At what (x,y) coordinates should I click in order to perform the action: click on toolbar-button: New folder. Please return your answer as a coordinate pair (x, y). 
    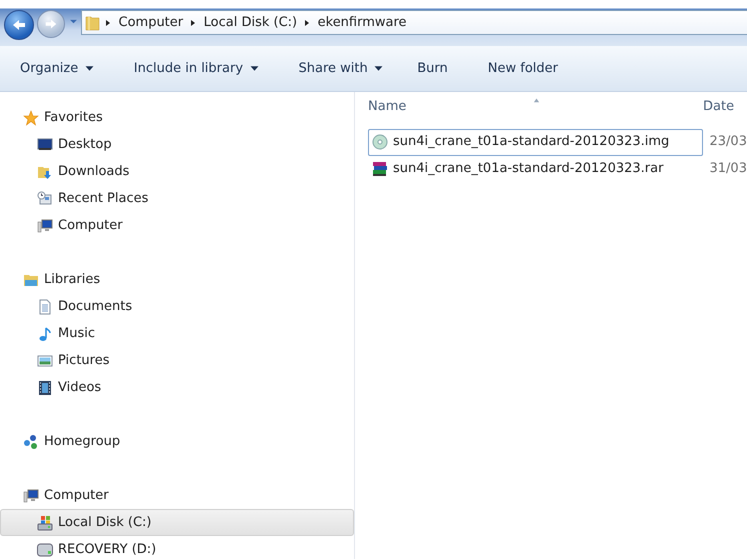
    Looking at the image, I should click on (523, 68).